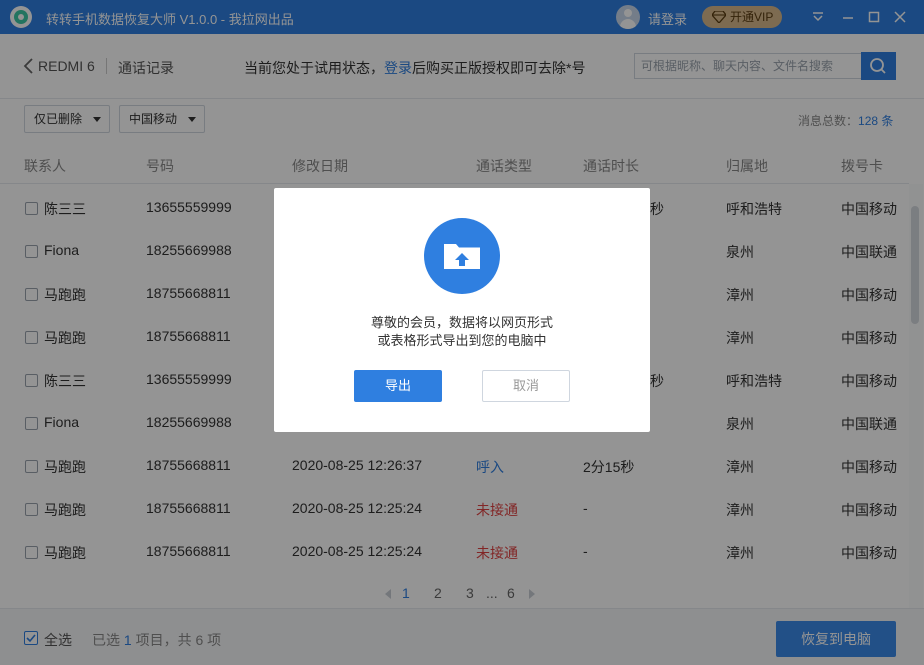 The image size is (924, 665). What do you see at coordinates (461, 322) in the screenshot?
I see `dialog-message-line-1: 尊敬的会员，数据将以网页形式` at bounding box center [461, 322].